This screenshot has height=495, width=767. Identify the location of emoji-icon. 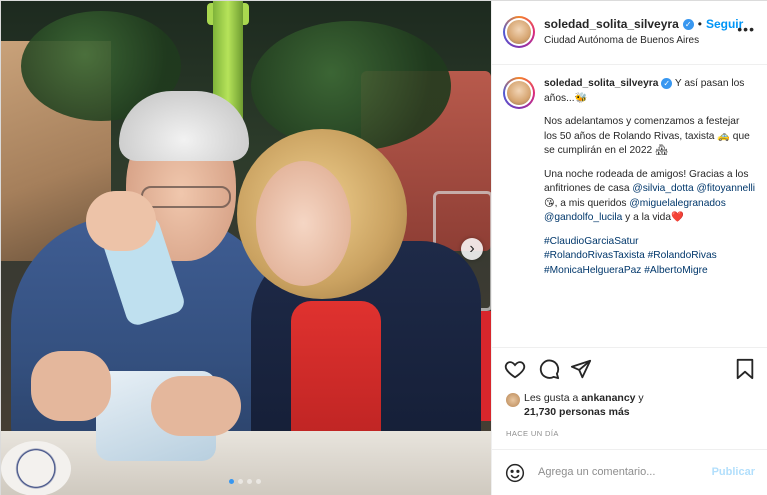
(515, 473).